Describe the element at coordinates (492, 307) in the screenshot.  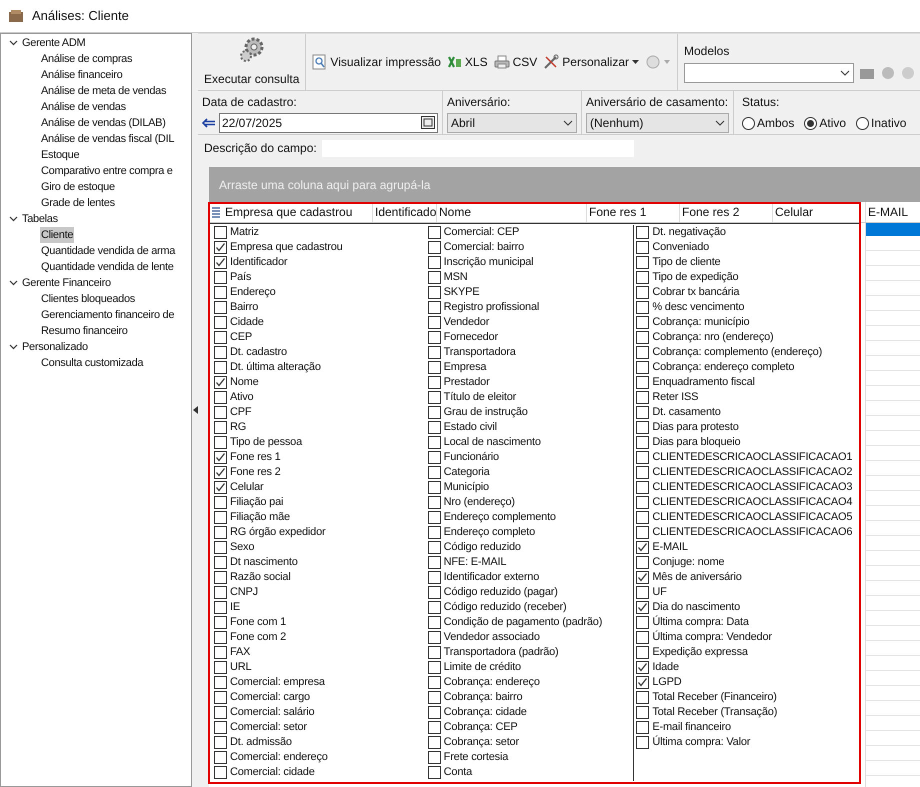
I see `column-option: Registro profissional` at that location.